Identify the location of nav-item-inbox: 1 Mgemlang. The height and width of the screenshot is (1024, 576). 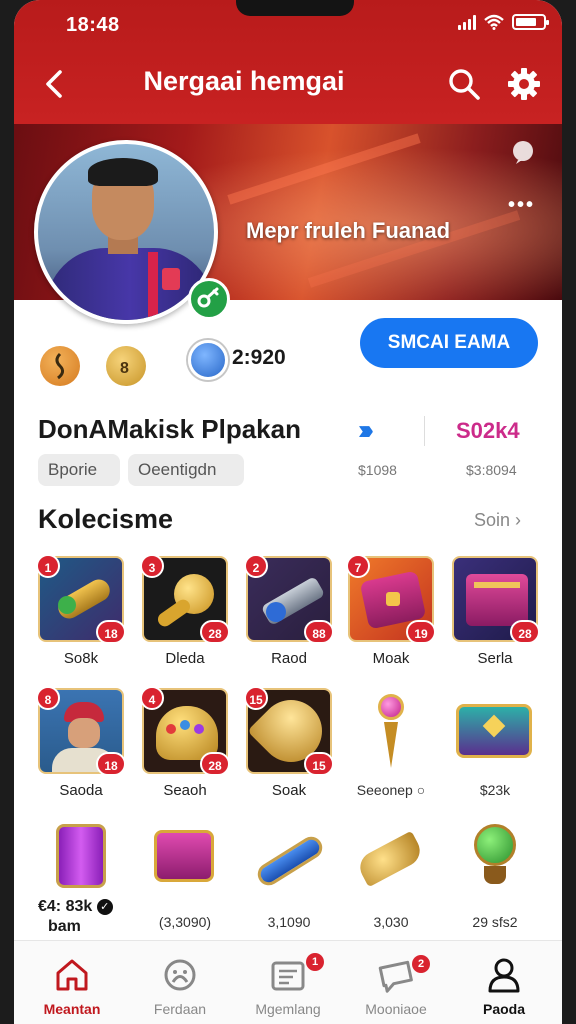
(288, 986).